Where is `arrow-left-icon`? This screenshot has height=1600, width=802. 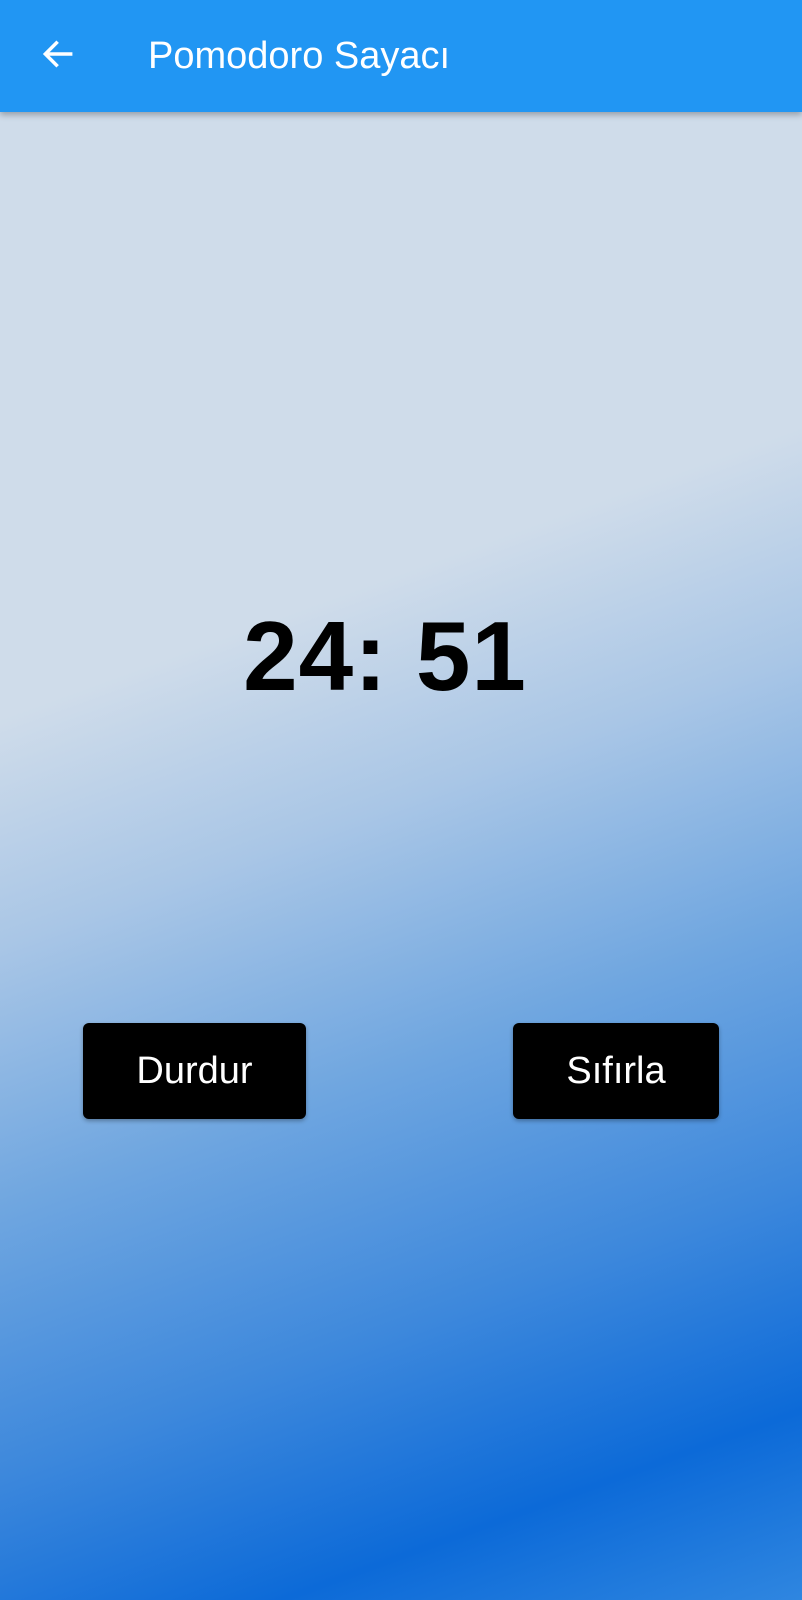
arrow-left-icon is located at coordinates (58, 56).